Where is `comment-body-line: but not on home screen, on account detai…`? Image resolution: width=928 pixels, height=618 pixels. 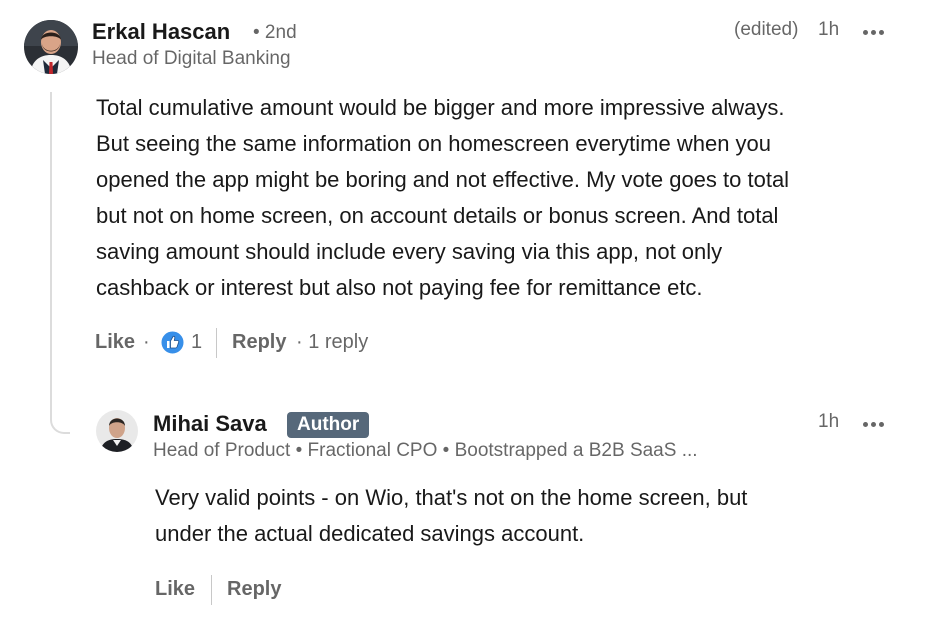
comment-body-line: but not on home screen, on account detai… is located at coordinates (437, 215).